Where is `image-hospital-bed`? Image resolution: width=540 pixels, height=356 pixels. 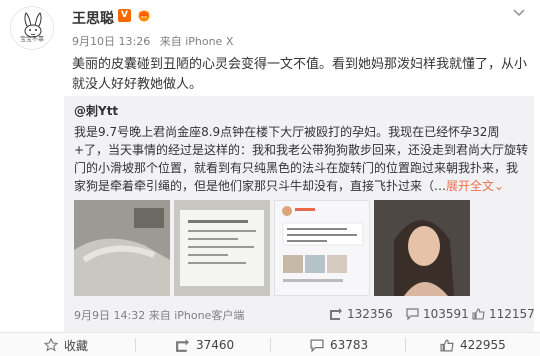 image-hospital-bed is located at coordinates (122, 248).